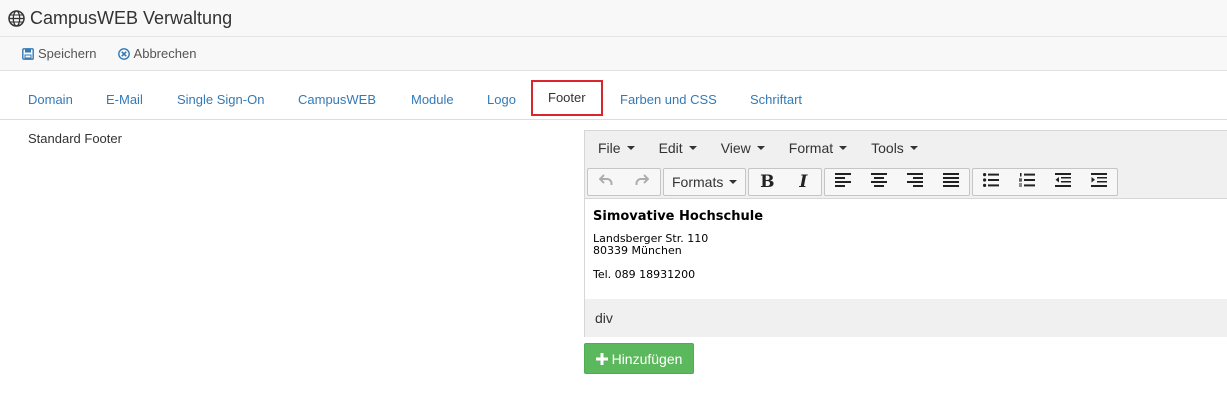  I want to click on add-button: Hinzufügen, so click(639, 358).